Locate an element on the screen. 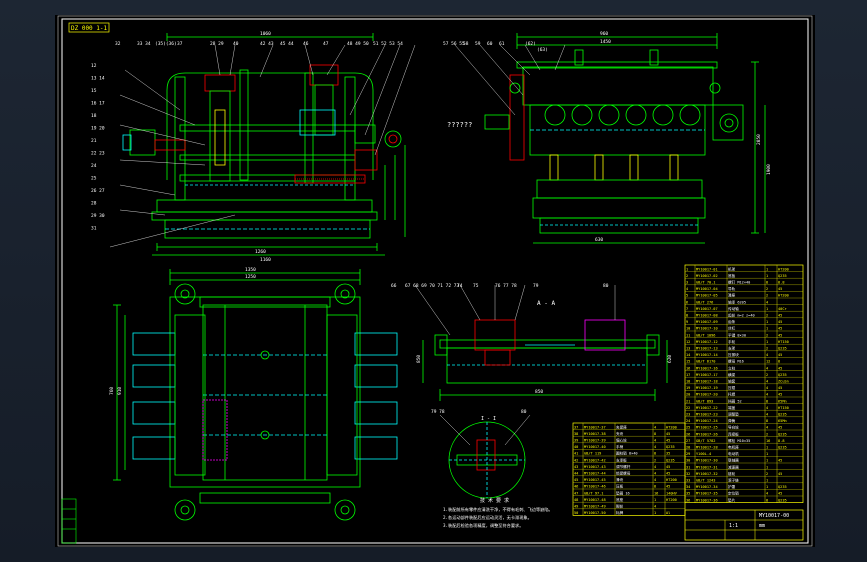  table-cell: 托辊 is located at coordinates (732, 394).